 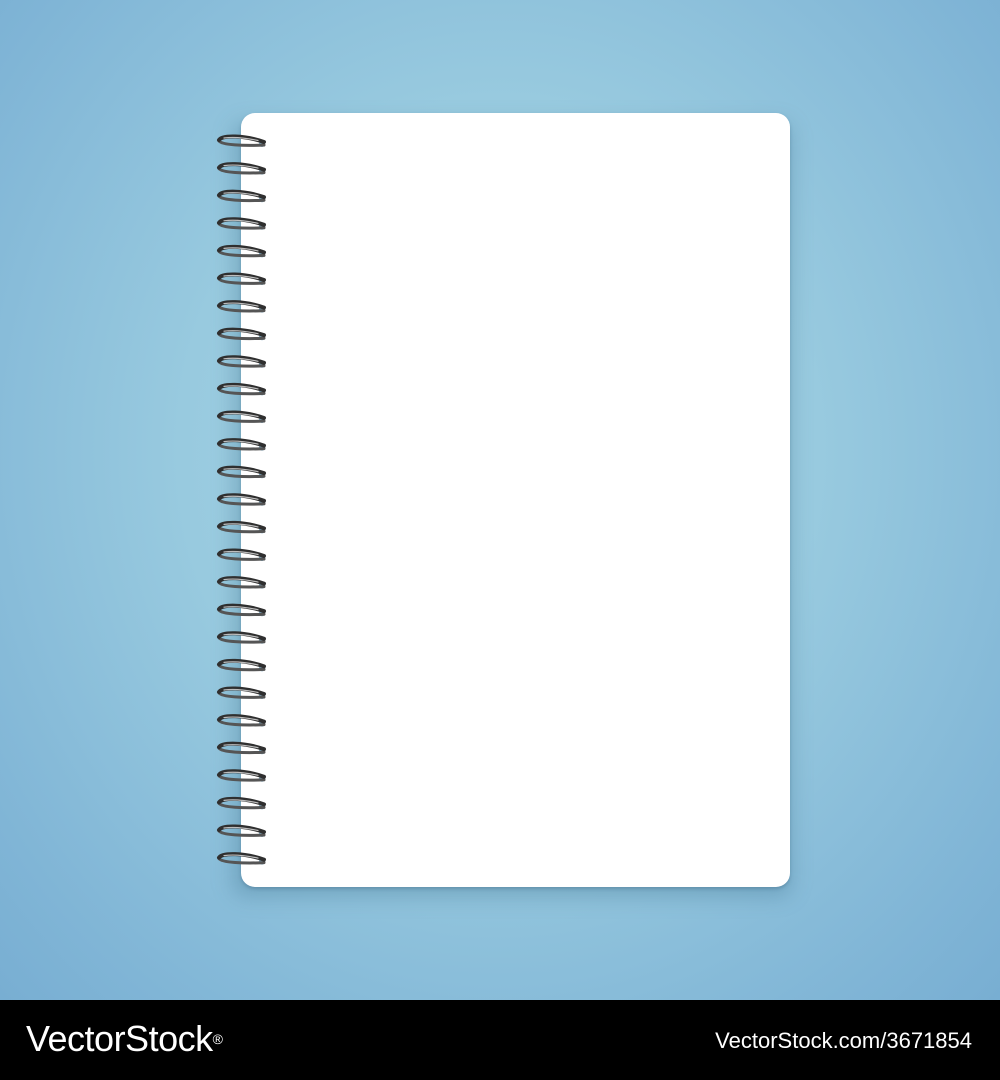 What do you see at coordinates (119, 1038) in the screenshot?
I see `logo-text: VectorStock` at bounding box center [119, 1038].